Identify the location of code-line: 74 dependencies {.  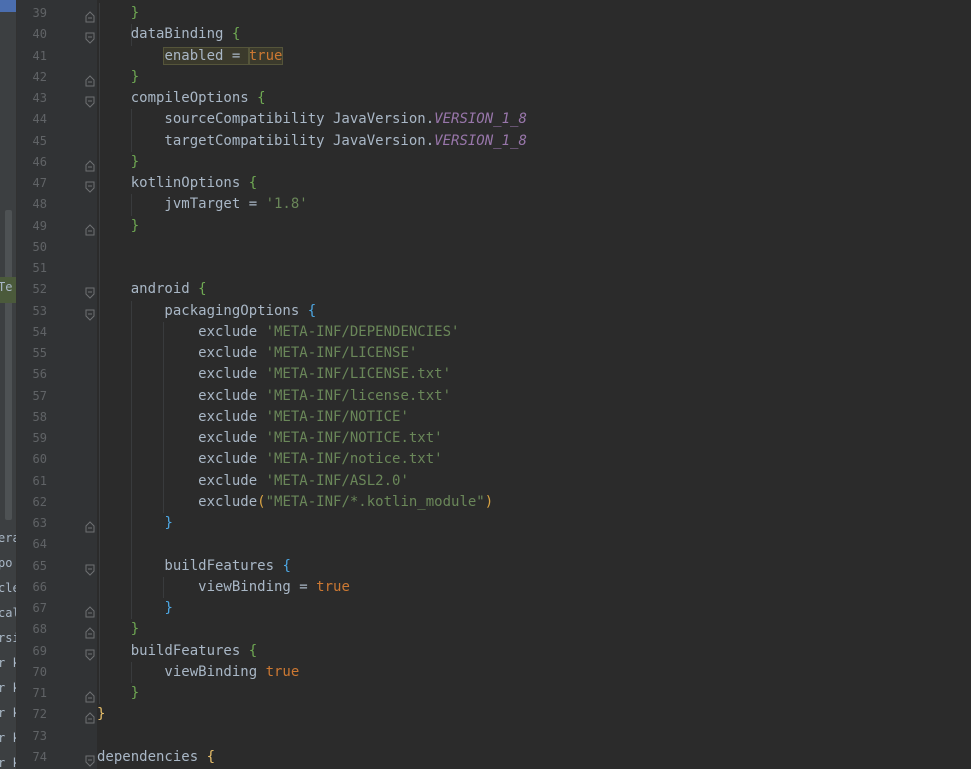
(485, 757).